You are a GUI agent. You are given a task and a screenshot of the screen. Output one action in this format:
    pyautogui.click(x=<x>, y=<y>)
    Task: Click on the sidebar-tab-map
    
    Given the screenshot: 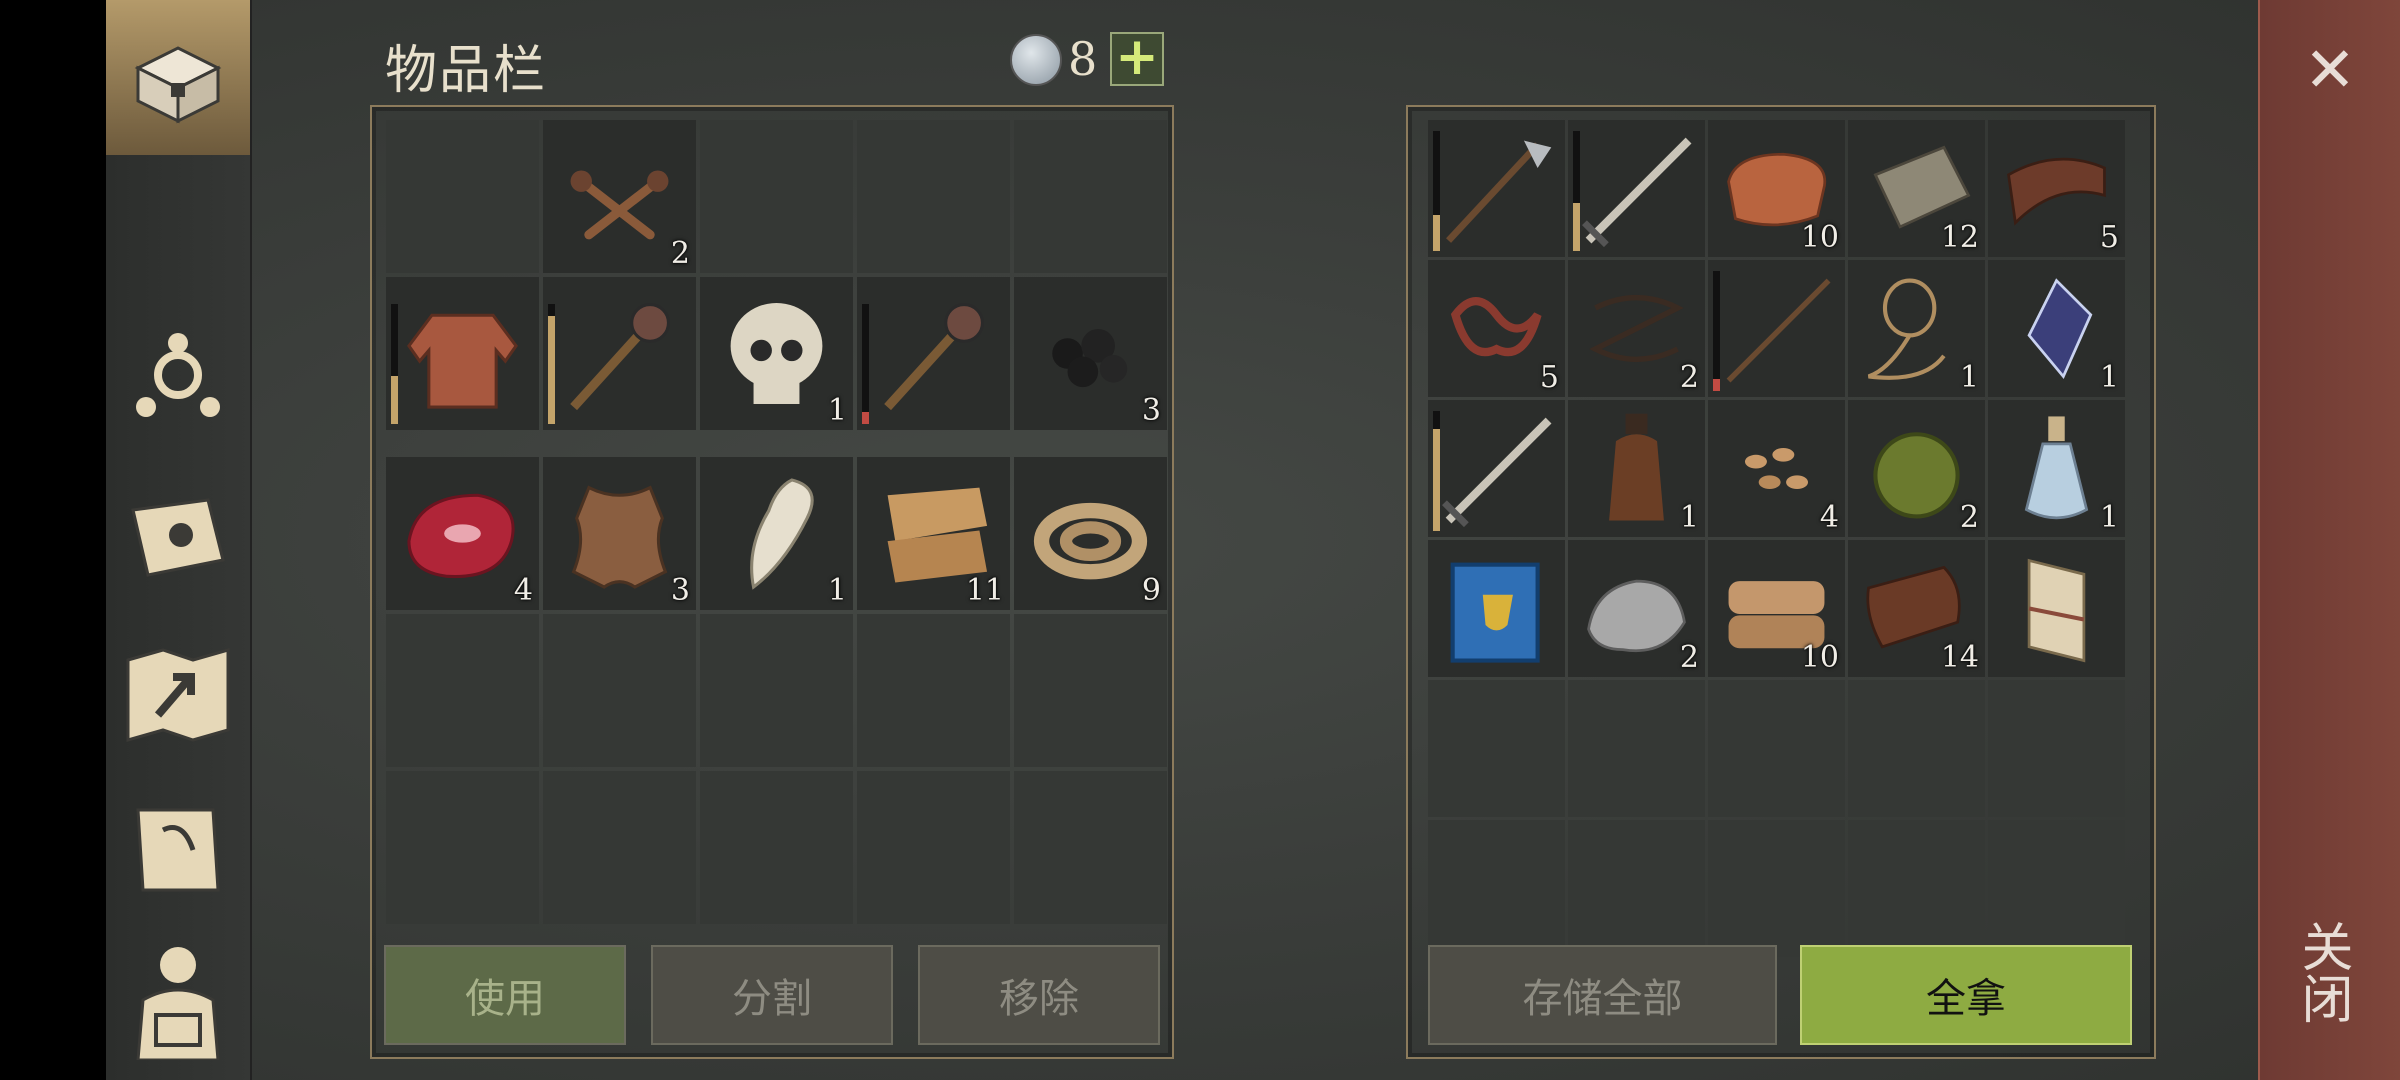 What is the action you would take?
    pyautogui.click(x=178, y=695)
    